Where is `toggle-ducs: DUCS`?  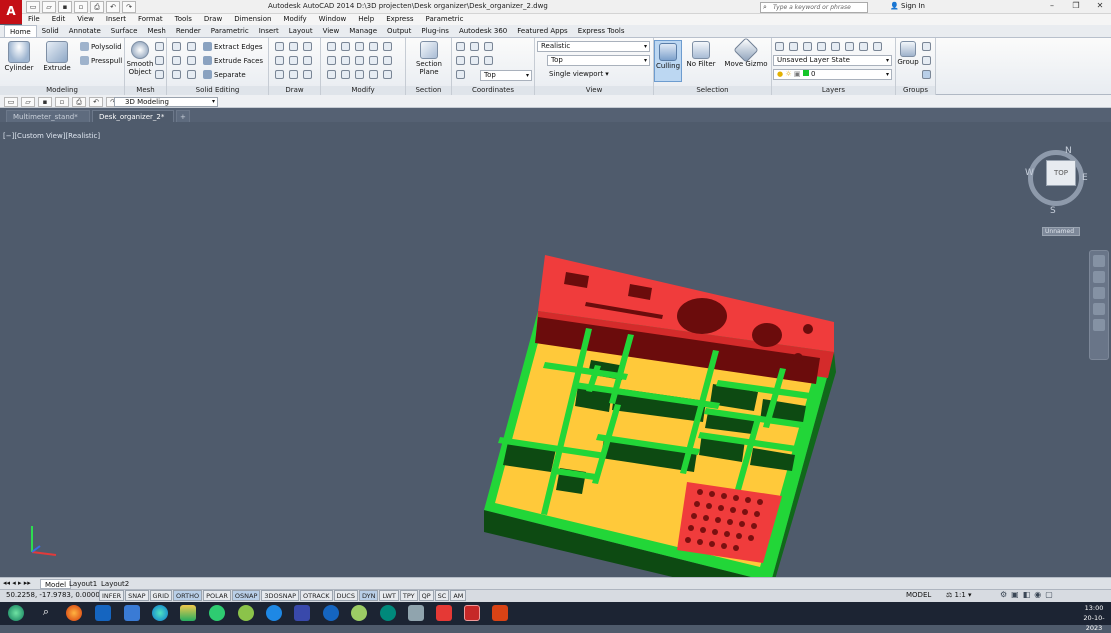 toggle-ducs: DUCS is located at coordinates (345, 595).